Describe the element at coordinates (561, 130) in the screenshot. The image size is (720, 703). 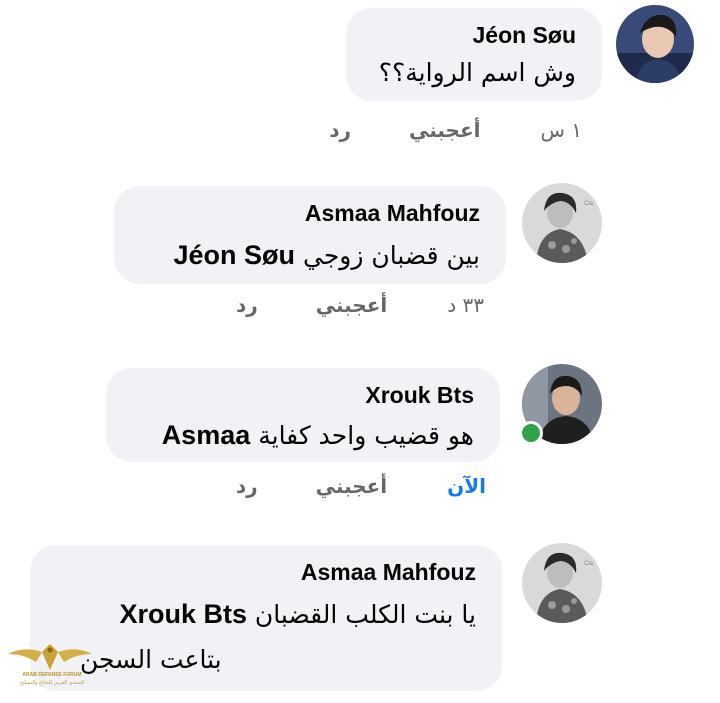
I see `comment-time: ١ س` at that location.